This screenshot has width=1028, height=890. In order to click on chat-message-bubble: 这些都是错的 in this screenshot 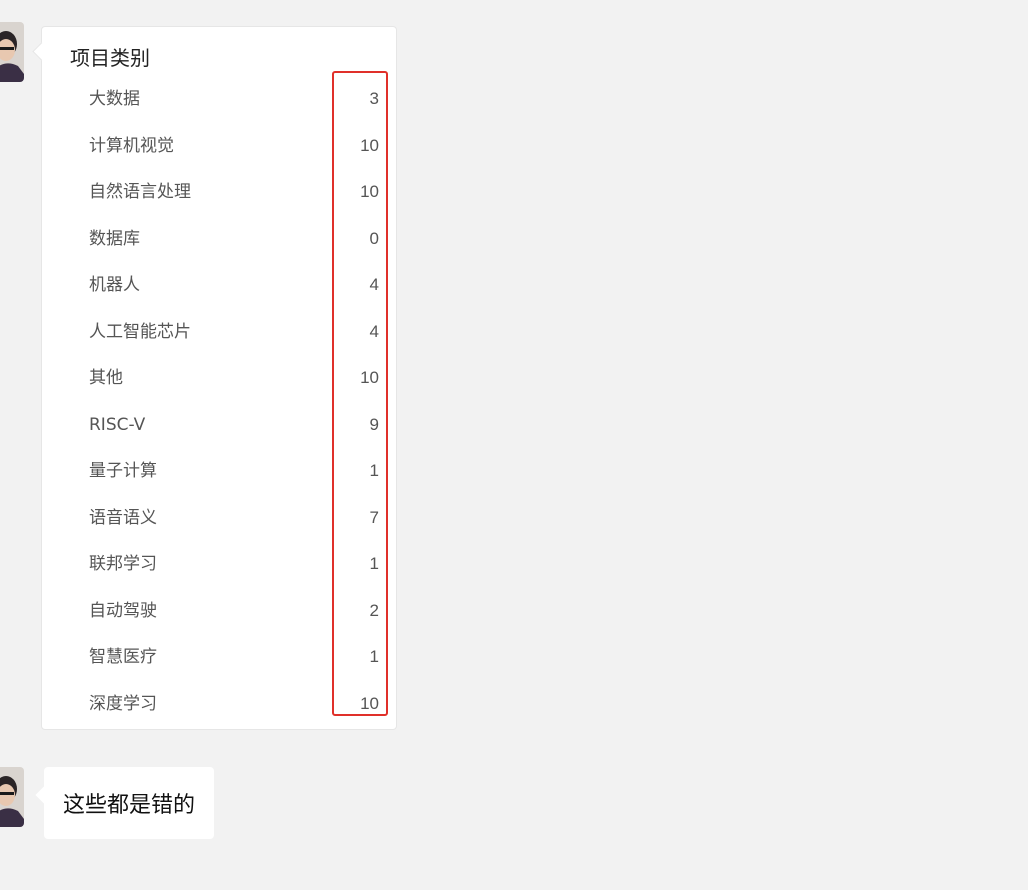, I will do `click(125, 803)`.